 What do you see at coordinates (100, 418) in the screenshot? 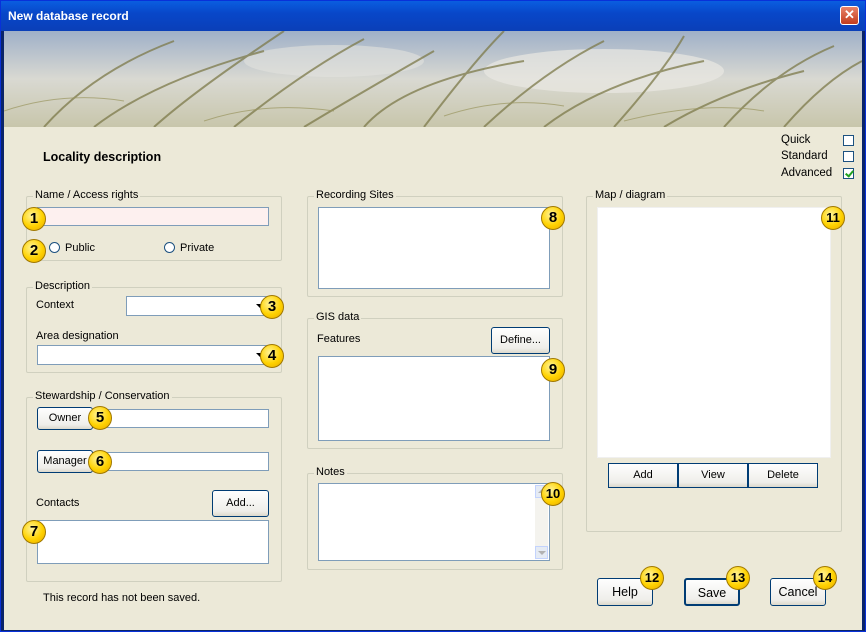
I see `callout-badge: 5` at bounding box center [100, 418].